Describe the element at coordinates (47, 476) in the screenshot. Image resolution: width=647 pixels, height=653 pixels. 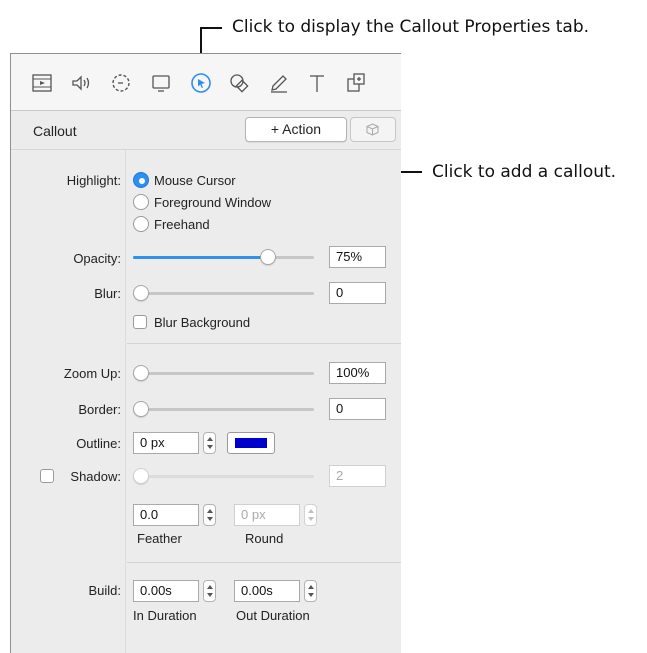
I see `shadow-checkbox` at that location.